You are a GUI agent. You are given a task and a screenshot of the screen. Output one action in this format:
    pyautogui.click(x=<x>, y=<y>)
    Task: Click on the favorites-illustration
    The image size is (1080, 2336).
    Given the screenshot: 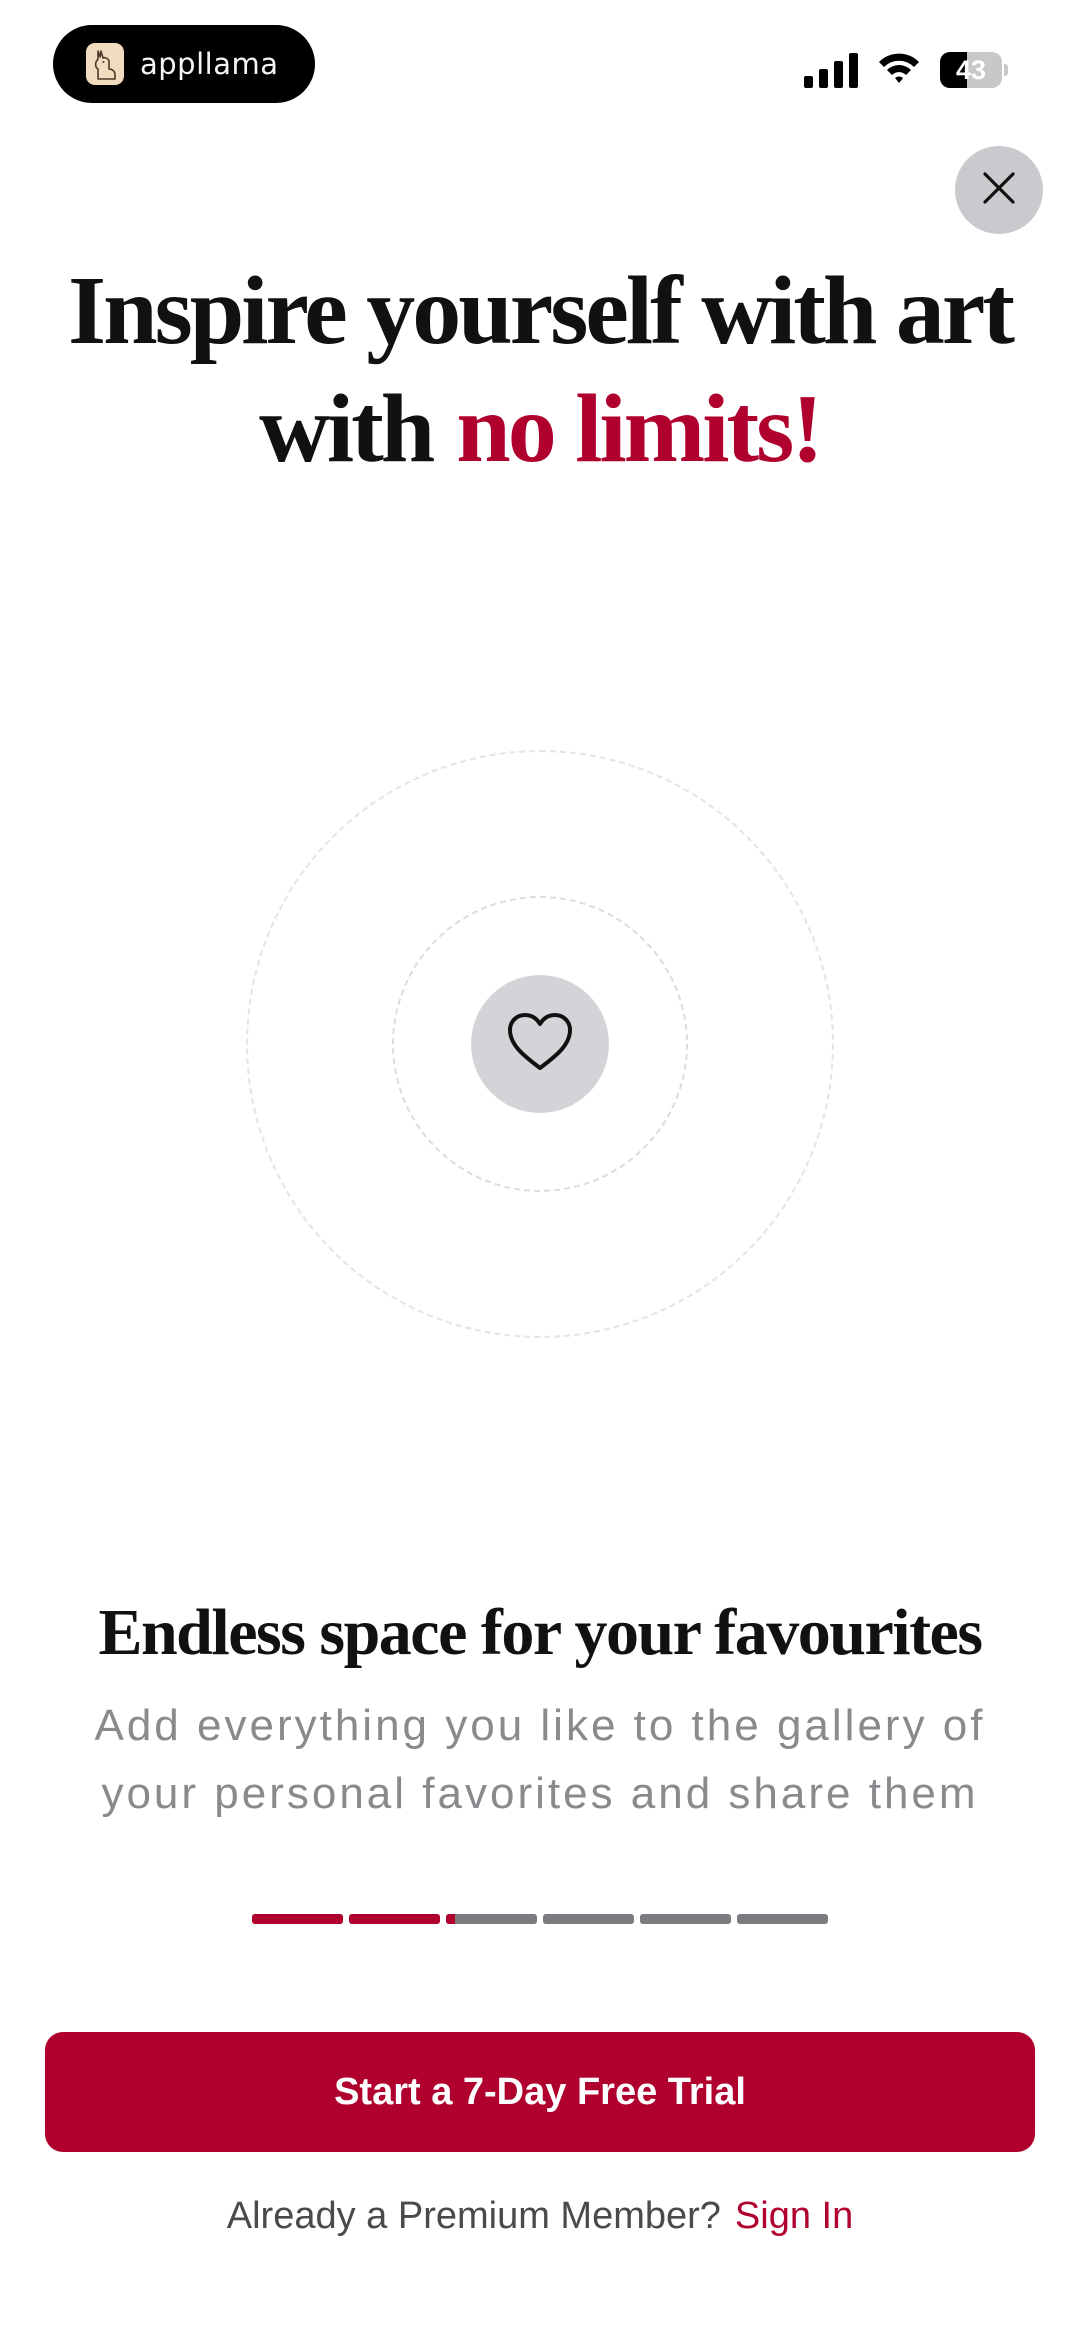 What is the action you would take?
    pyautogui.click(x=540, y=1044)
    